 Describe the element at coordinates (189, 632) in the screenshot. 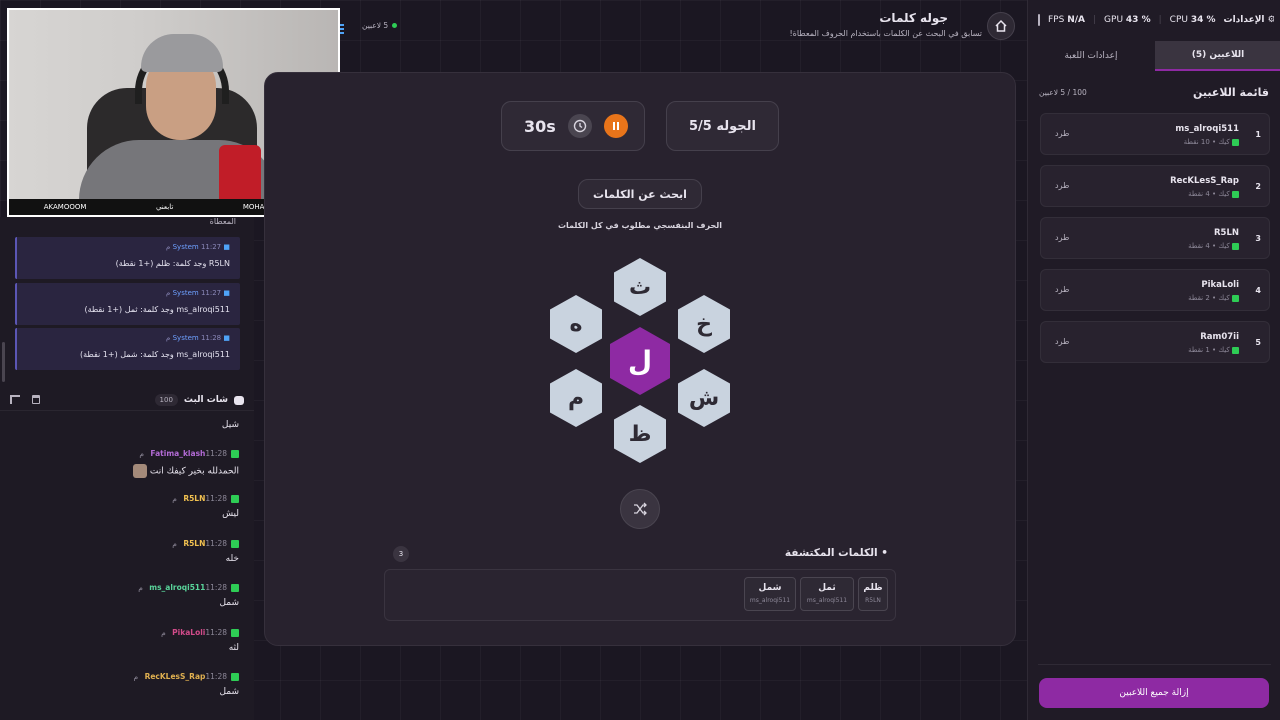

I see `chat-username: PikaLoli` at that location.